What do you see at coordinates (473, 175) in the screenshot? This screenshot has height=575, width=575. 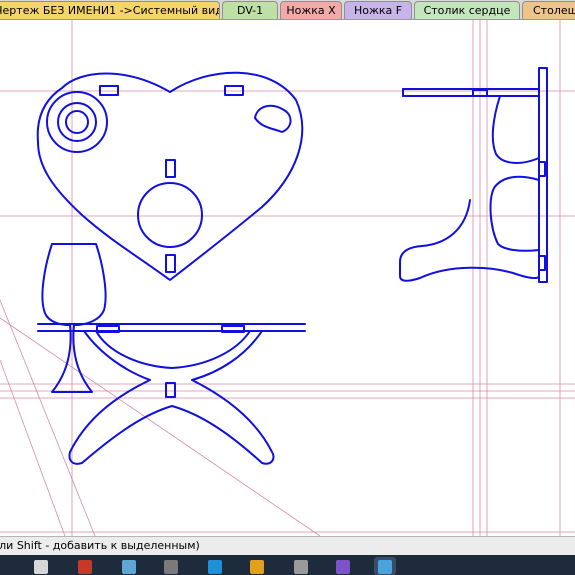 I see `side-profile-view` at bounding box center [473, 175].